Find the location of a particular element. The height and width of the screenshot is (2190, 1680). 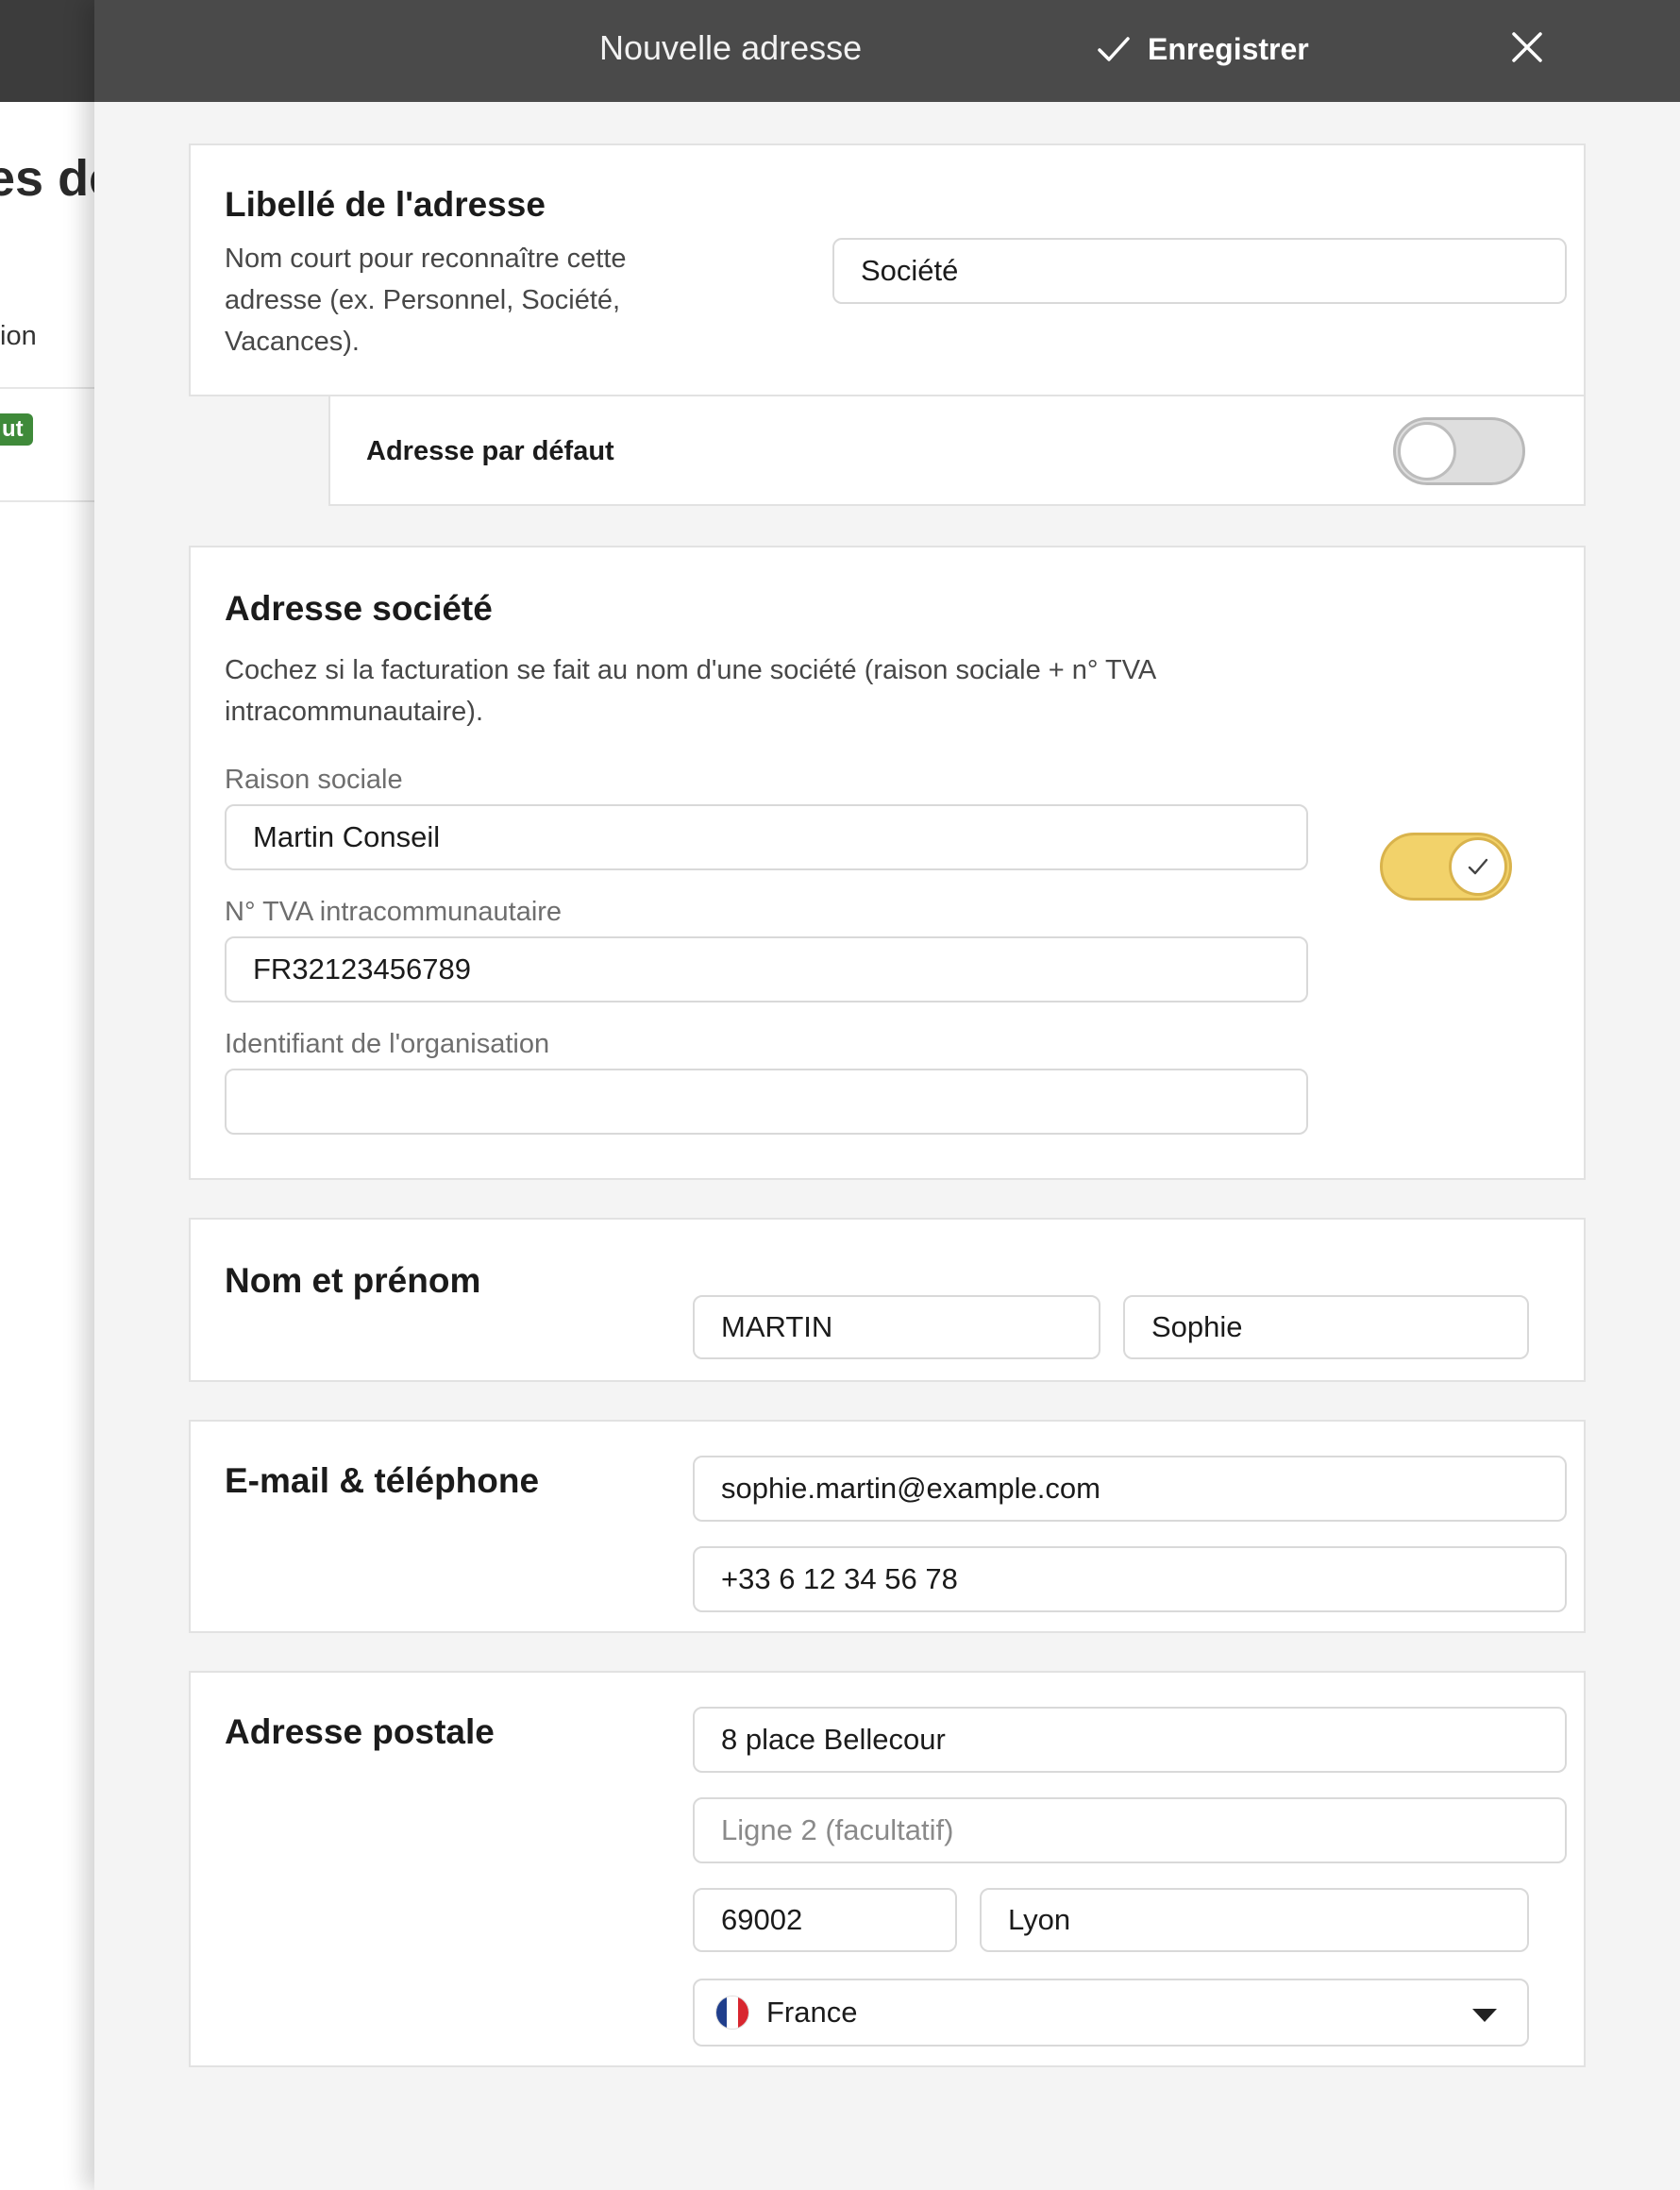

vat-number-label: N° TVA intracommunautaire is located at coordinates (394, 912).